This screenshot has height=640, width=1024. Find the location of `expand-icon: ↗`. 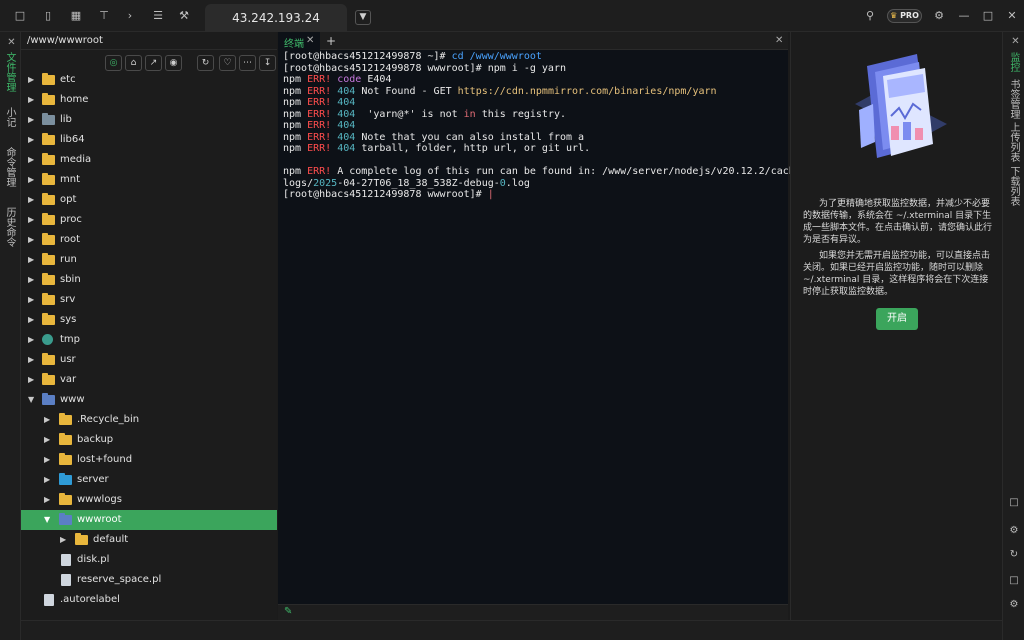

expand-icon: ↗ is located at coordinates (153, 63).